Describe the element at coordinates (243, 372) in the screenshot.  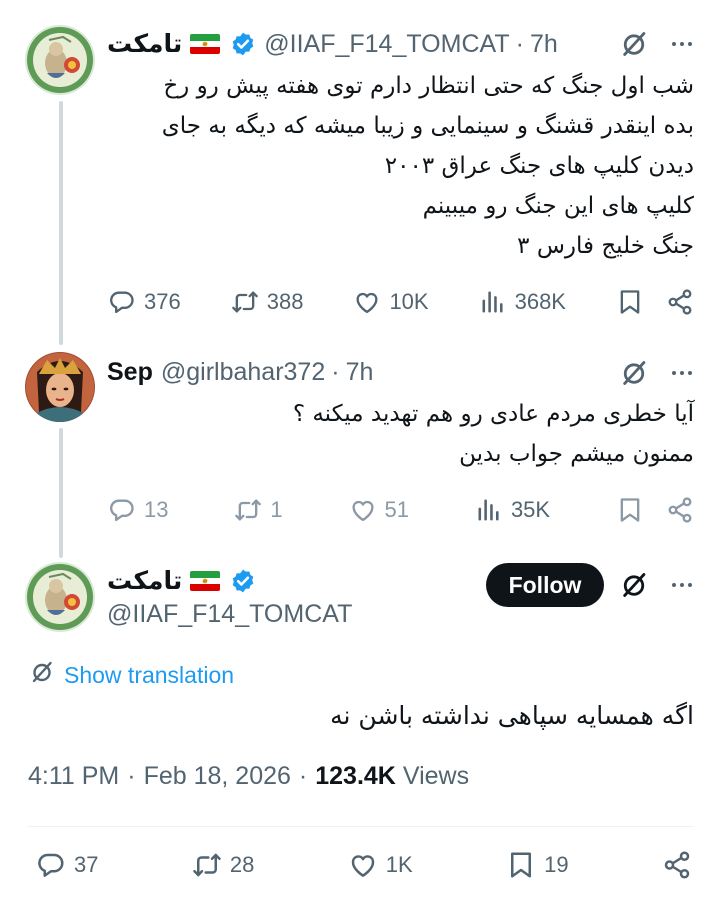
I see `user-handle: @girlbahar372` at that location.